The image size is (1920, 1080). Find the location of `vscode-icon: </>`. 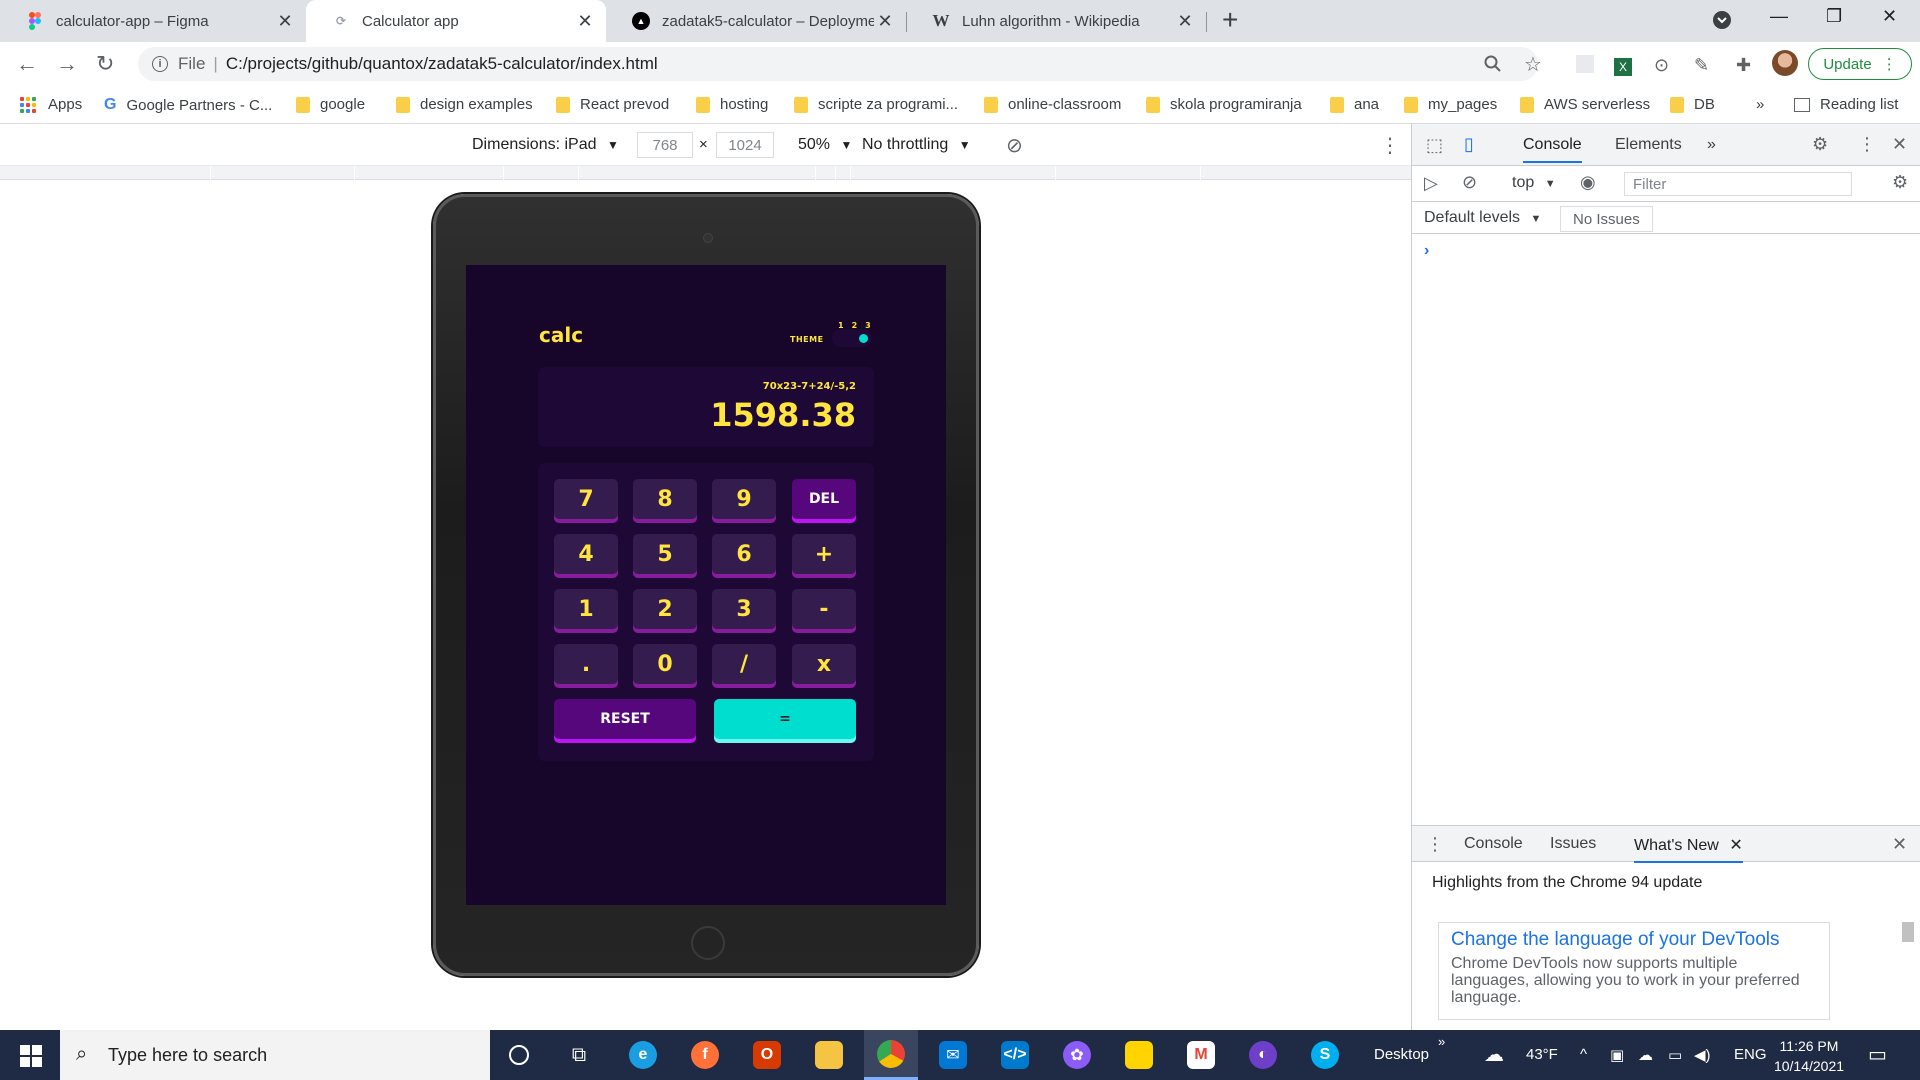

vscode-icon: </> is located at coordinates (1015, 1055).